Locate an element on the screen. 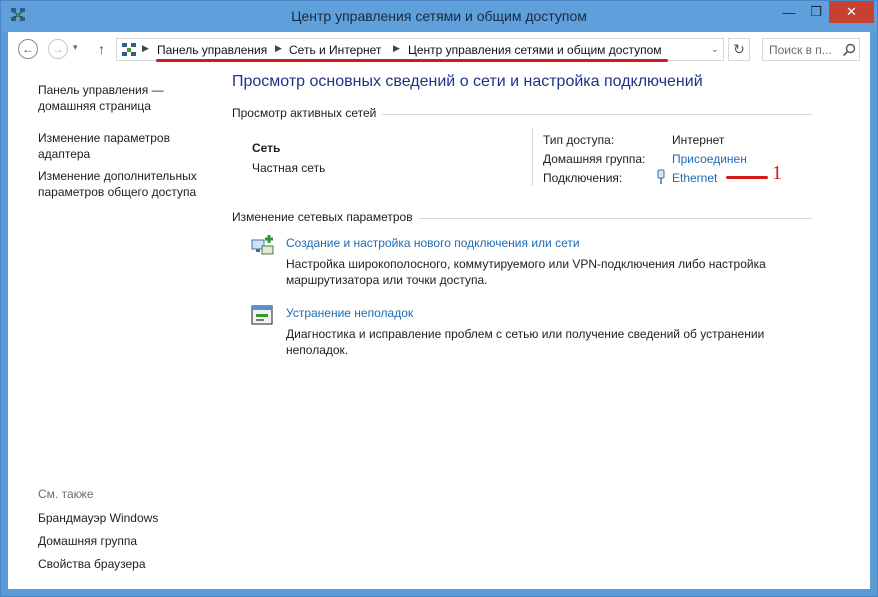  window-title: Центр управления сетями и общим доступом is located at coordinates (439, 16).